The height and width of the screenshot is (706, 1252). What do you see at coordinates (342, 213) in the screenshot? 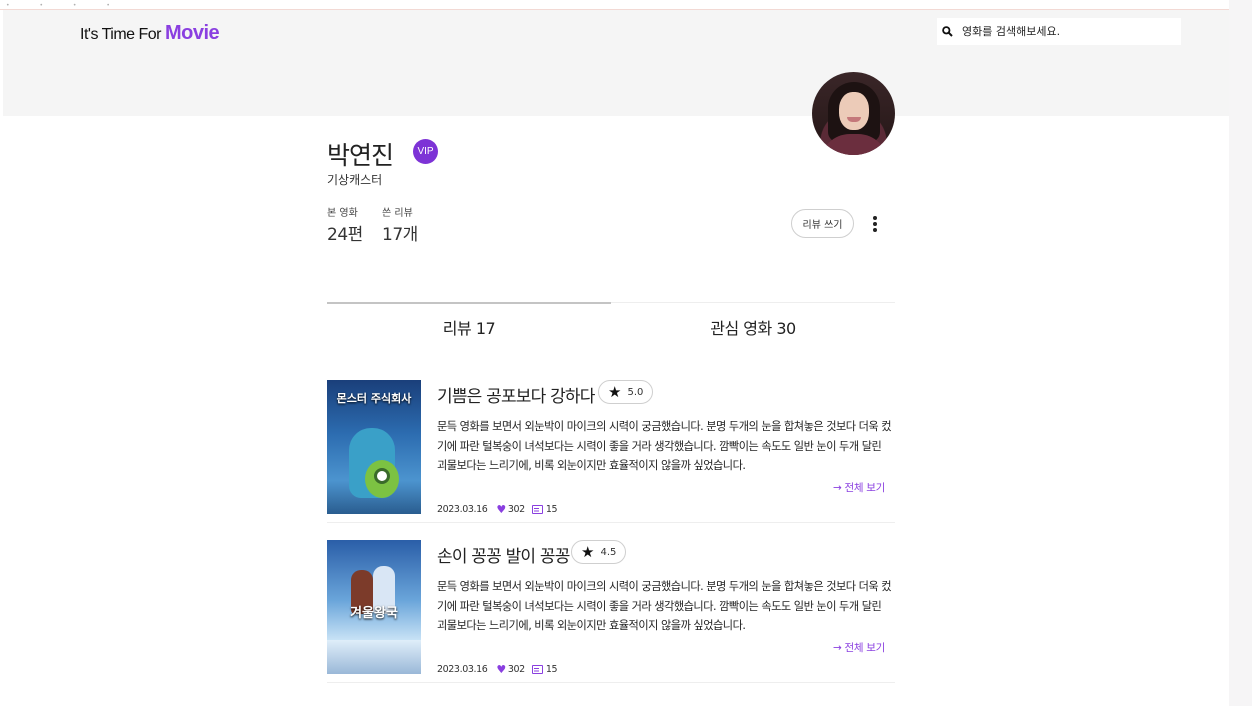
I see `stat-label-watched: 본 영화` at bounding box center [342, 213].